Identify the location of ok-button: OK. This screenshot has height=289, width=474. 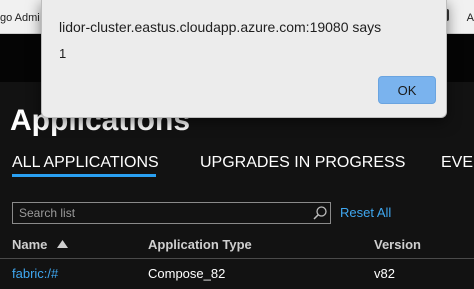
(407, 90).